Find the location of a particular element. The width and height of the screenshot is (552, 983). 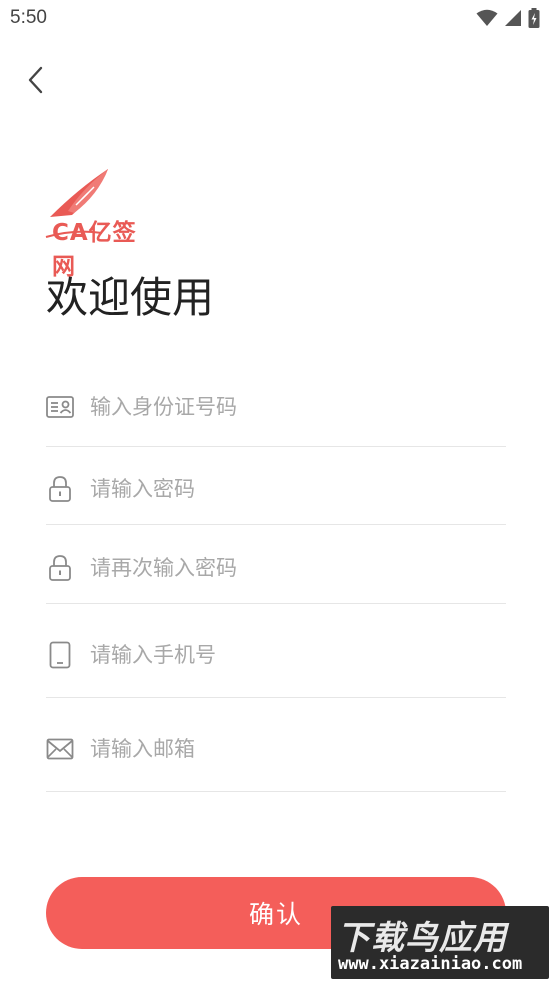

status-icons is located at coordinates (508, 18).